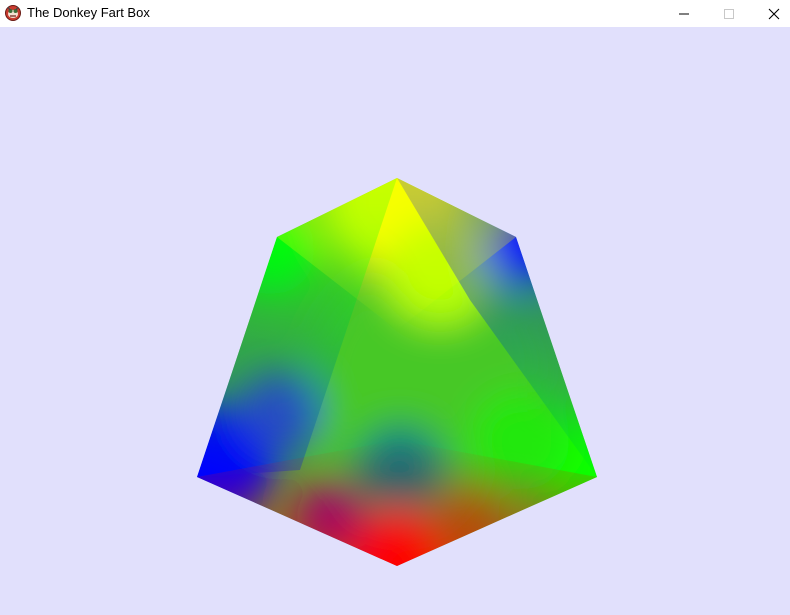 The height and width of the screenshot is (615, 790). I want to click on window-title: The Donkey Fart Box, so click(88, 12).